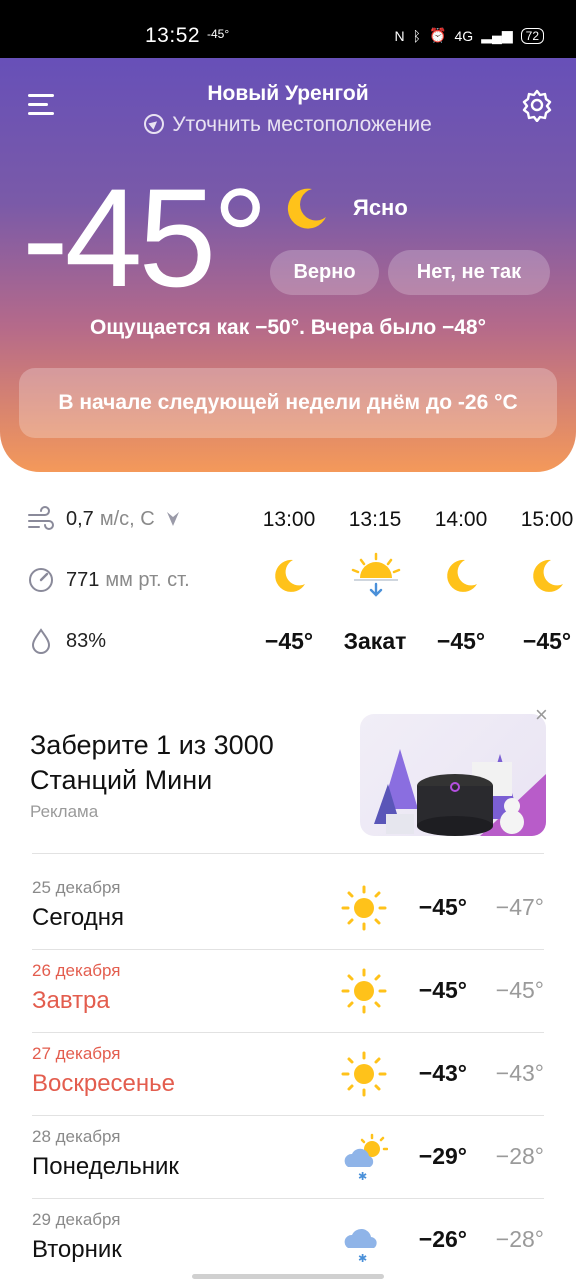 Image resolution: width=576 pixels, height=1281 pixels. Describe the element at coordinates (41, 580) in the screenshot. I see `pressure-gauge-icon` at that location.